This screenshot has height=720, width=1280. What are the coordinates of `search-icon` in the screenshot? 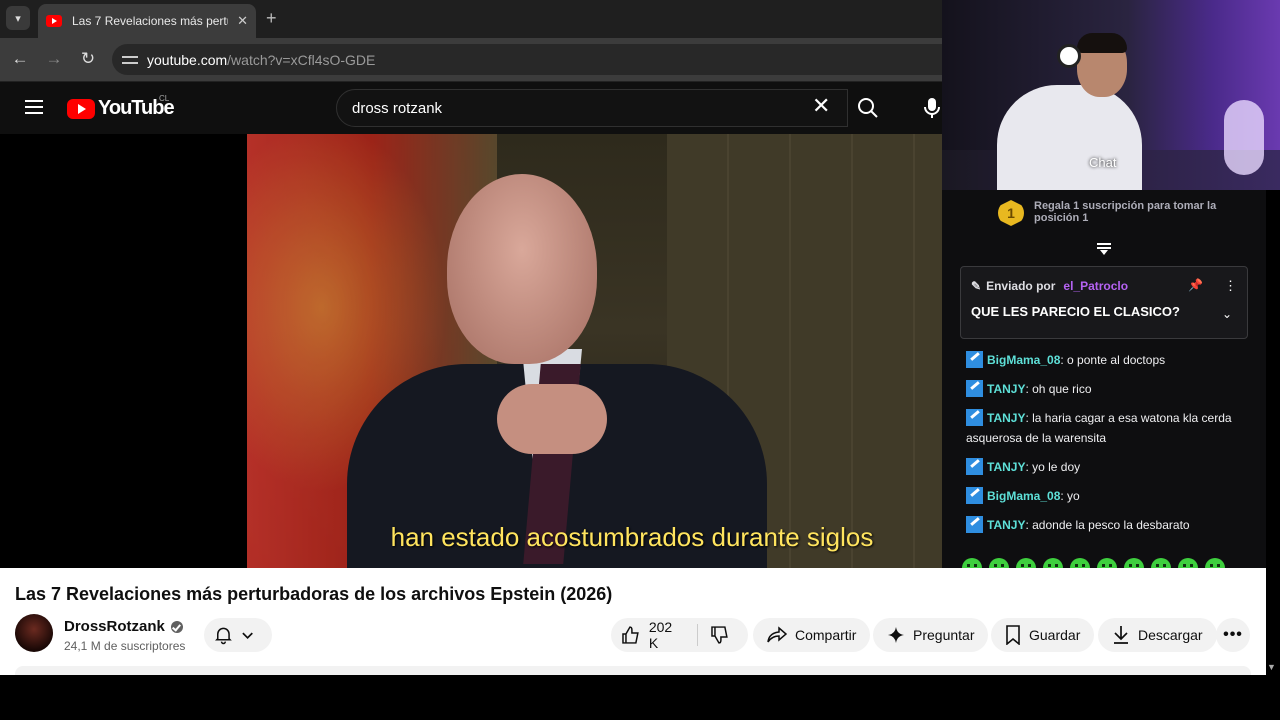 It's located at (868, 108).